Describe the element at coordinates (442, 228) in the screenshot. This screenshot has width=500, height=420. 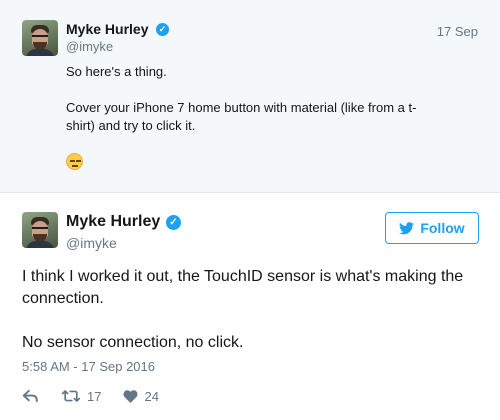
I see `follow-label: Follow` at that location.